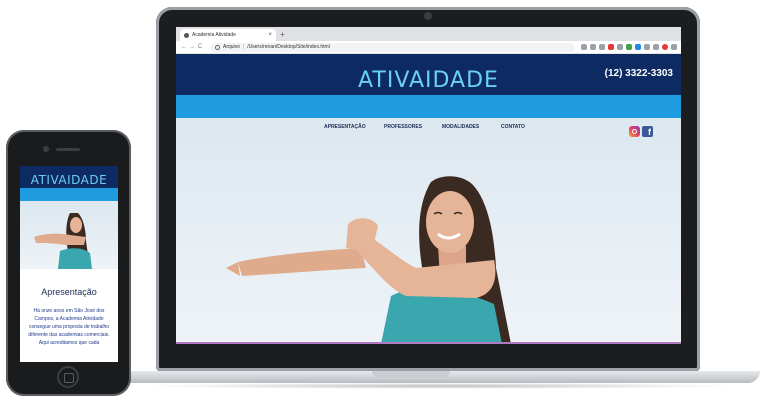  What do you see at coordinates (192, 47) in the screenshot?
I see `forward-icon: →` at bounding box center [192, 47].